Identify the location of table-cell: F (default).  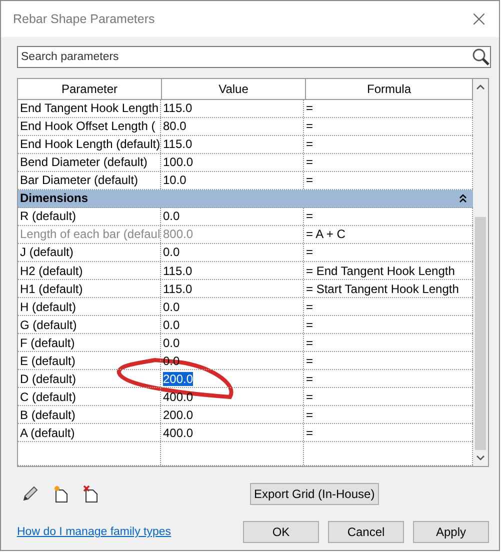
(89, 343).